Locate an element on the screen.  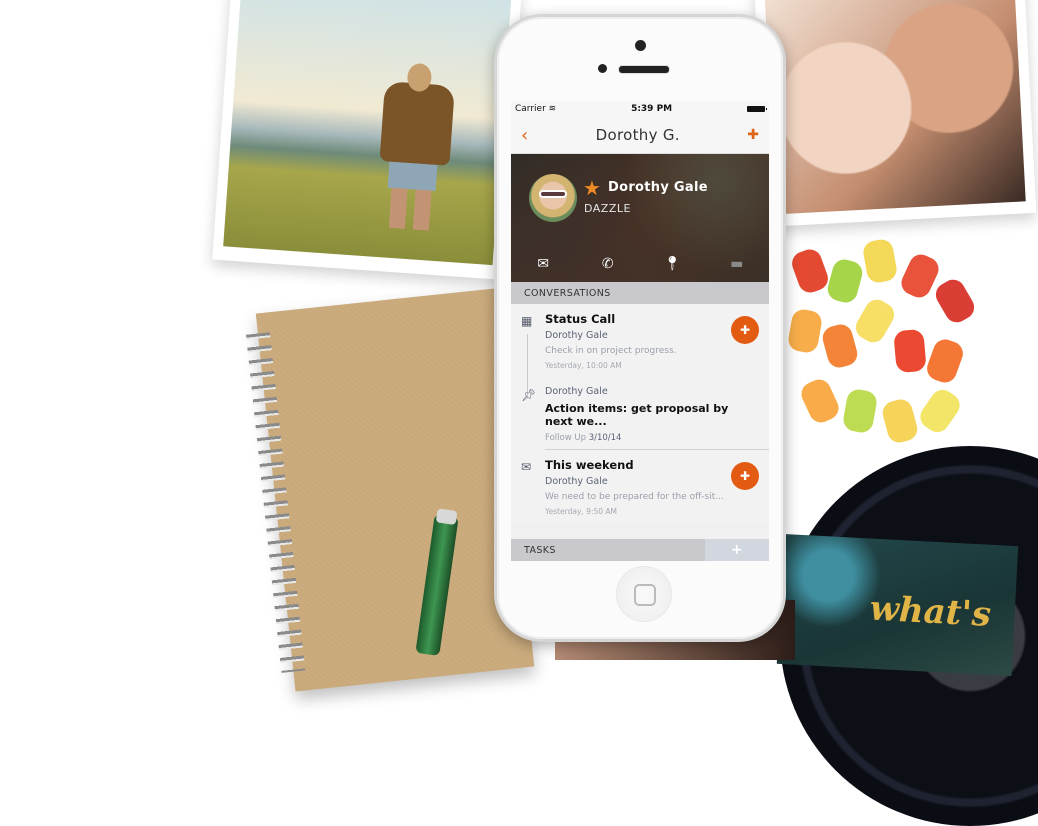
chevron-left-icon: ‹ is located at coordinates (524, 135).